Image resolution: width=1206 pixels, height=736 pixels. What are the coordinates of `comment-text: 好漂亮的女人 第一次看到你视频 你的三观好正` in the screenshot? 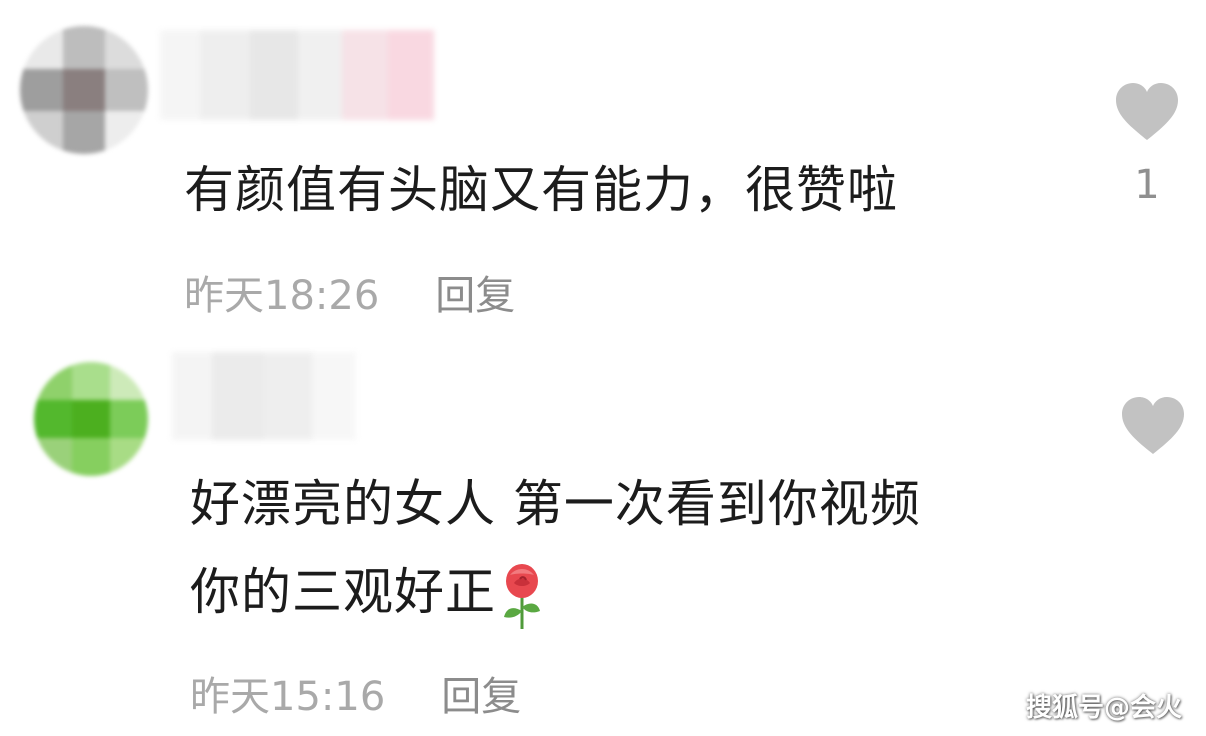 It's located at (555, 548).